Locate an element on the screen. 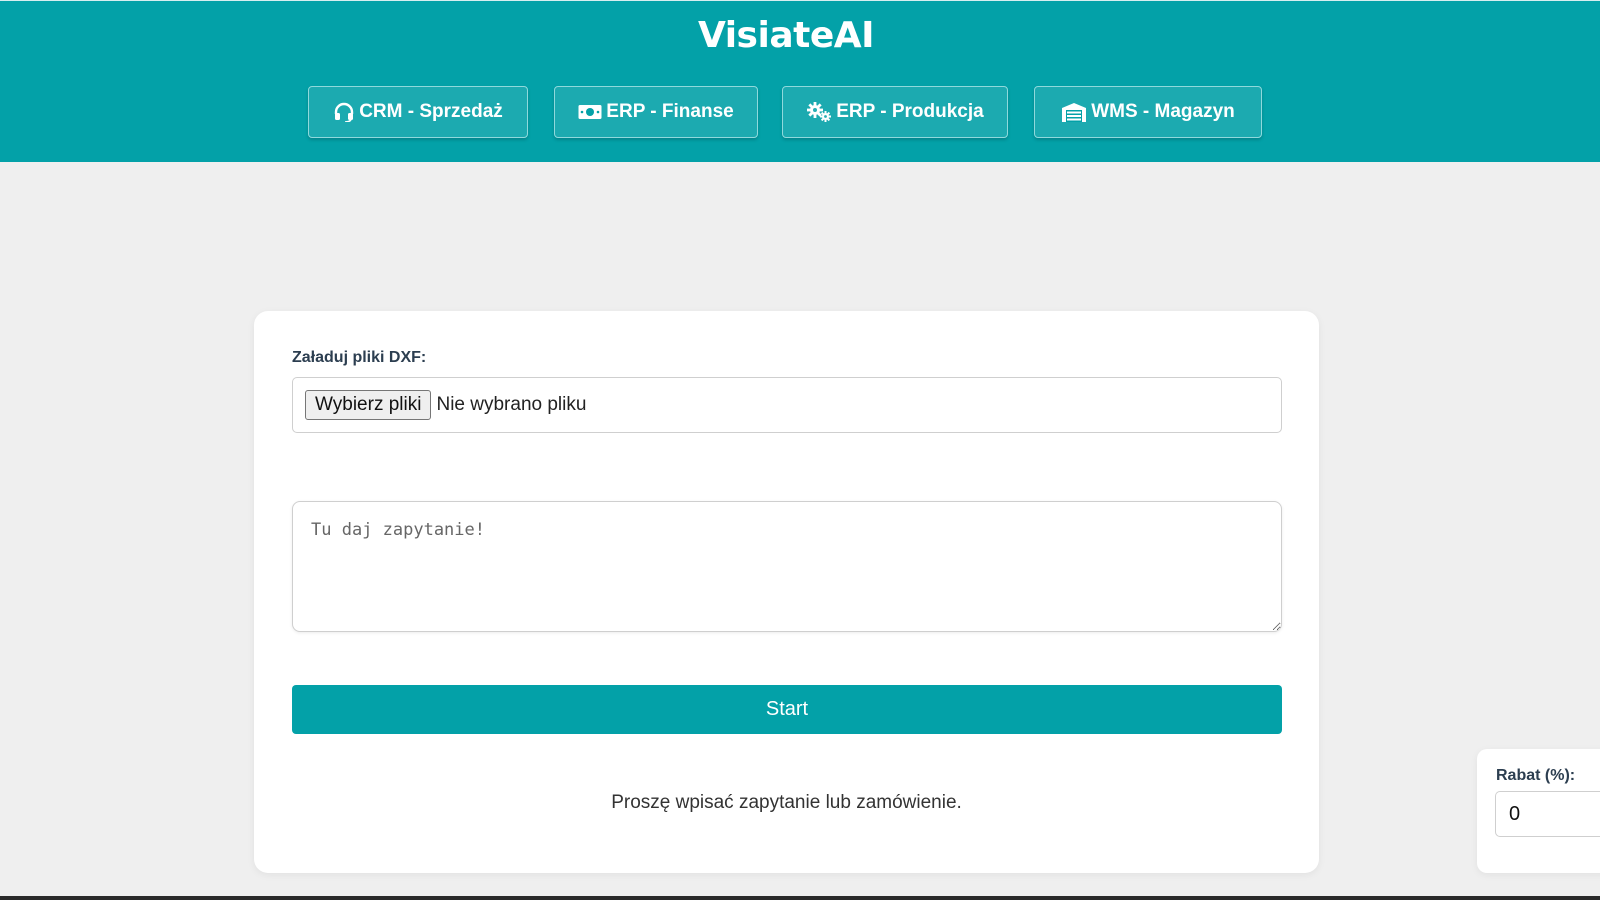  nav-button-crm: CRM - Sprzedaż is located at coordinates (418, 112).